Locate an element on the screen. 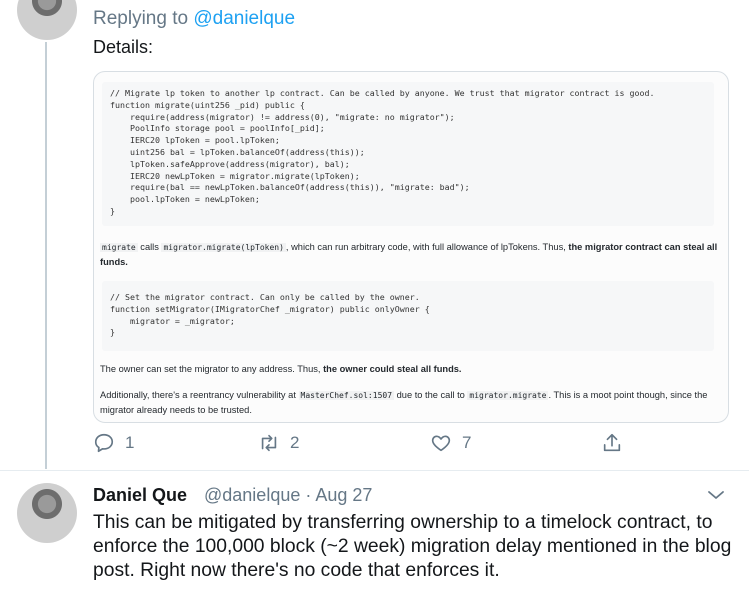  like-count: 7 is located at coordinates (467, 442).